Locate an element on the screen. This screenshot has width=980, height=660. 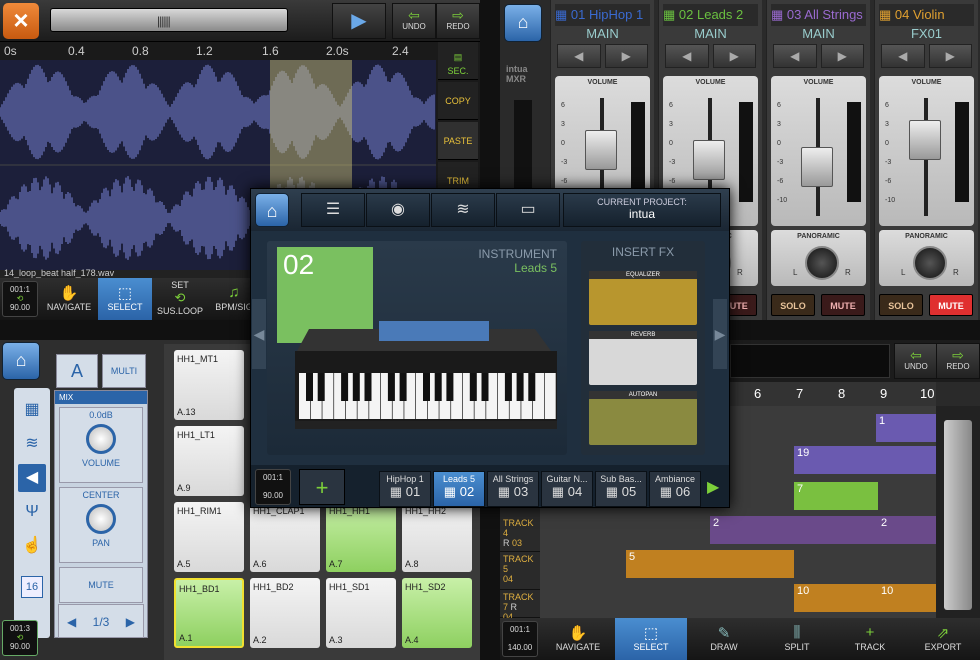
drum-pad: HH1_SD2 A.4 is located at coordinates (437, 613).